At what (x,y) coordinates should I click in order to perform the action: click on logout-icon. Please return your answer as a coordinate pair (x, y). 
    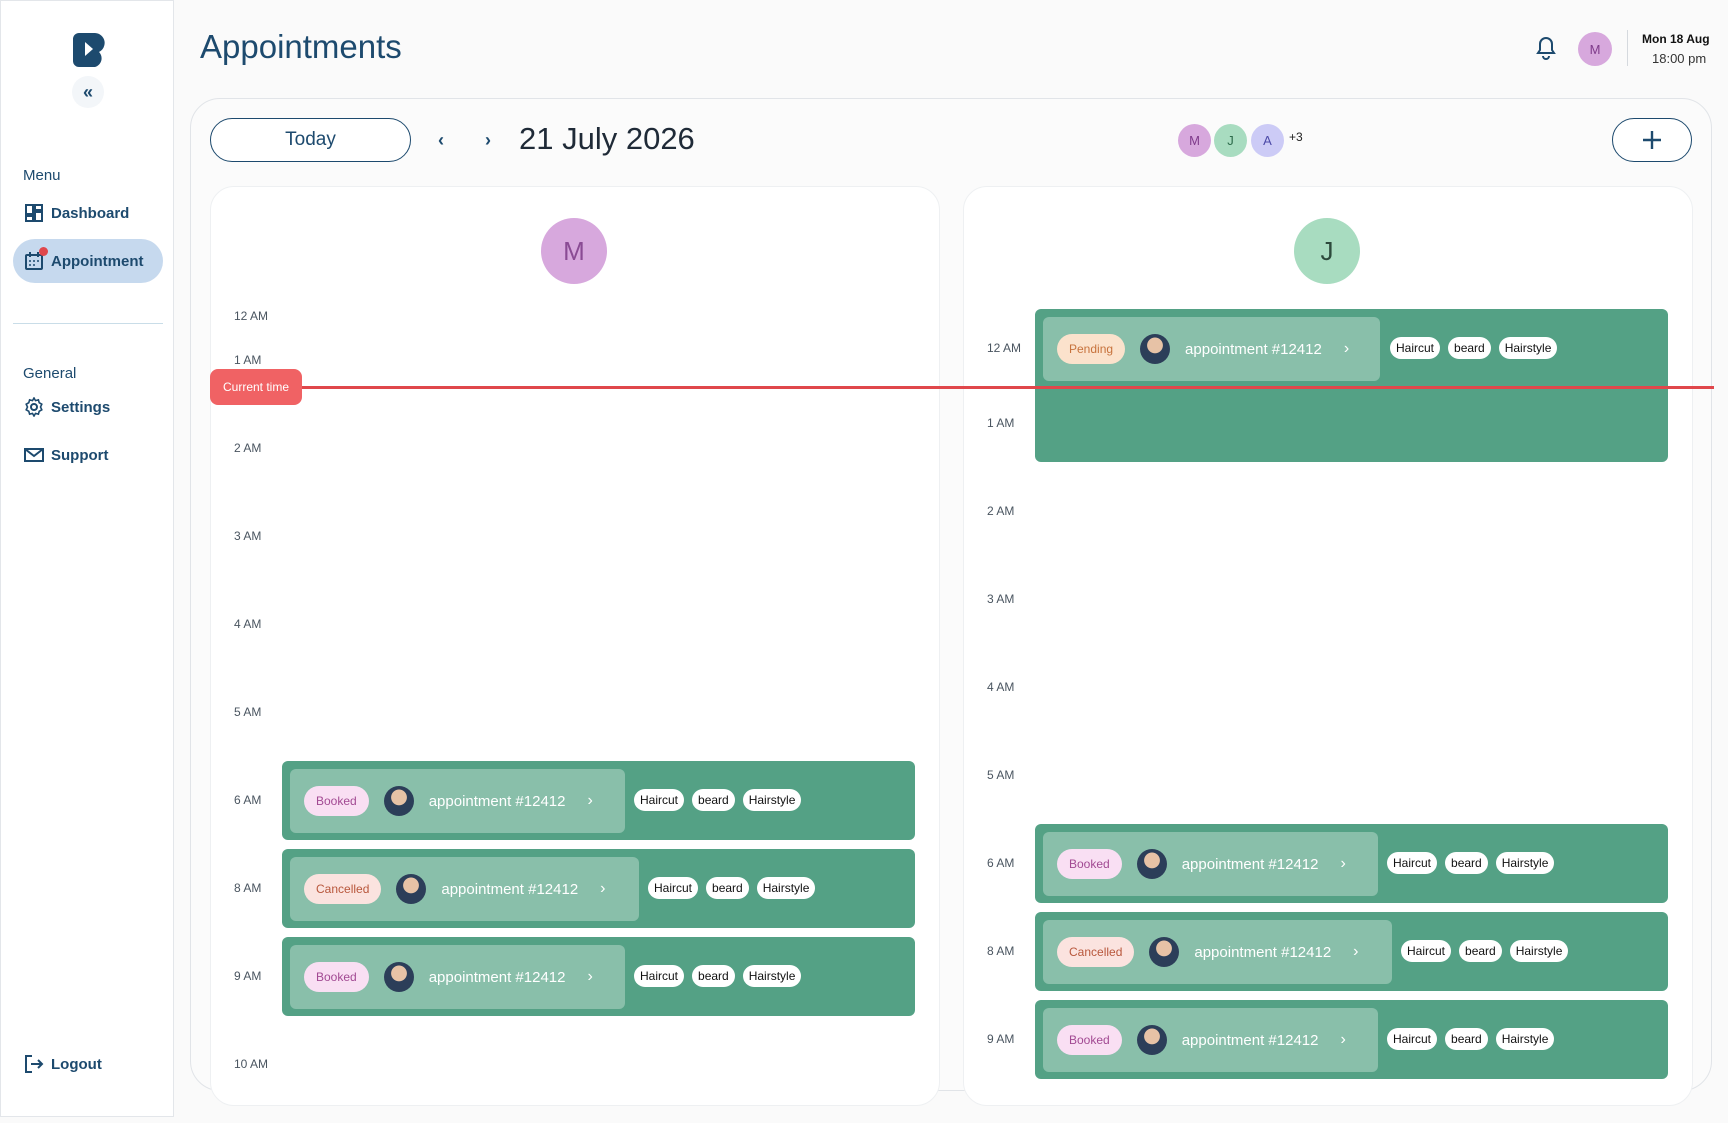
    Looking at the image, I should click on (34, 1064).